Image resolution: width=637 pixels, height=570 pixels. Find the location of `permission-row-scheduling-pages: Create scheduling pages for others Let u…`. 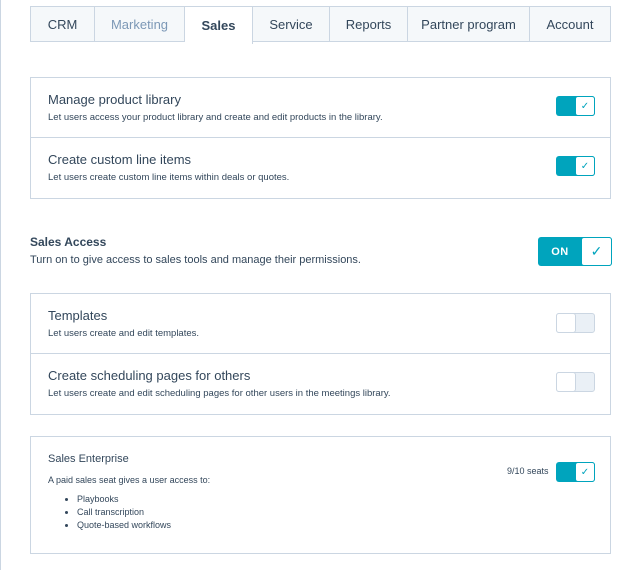

permission-row-scheduling-pages: Create scheduling pages for others Let u… is located at coordinates (320, 384).